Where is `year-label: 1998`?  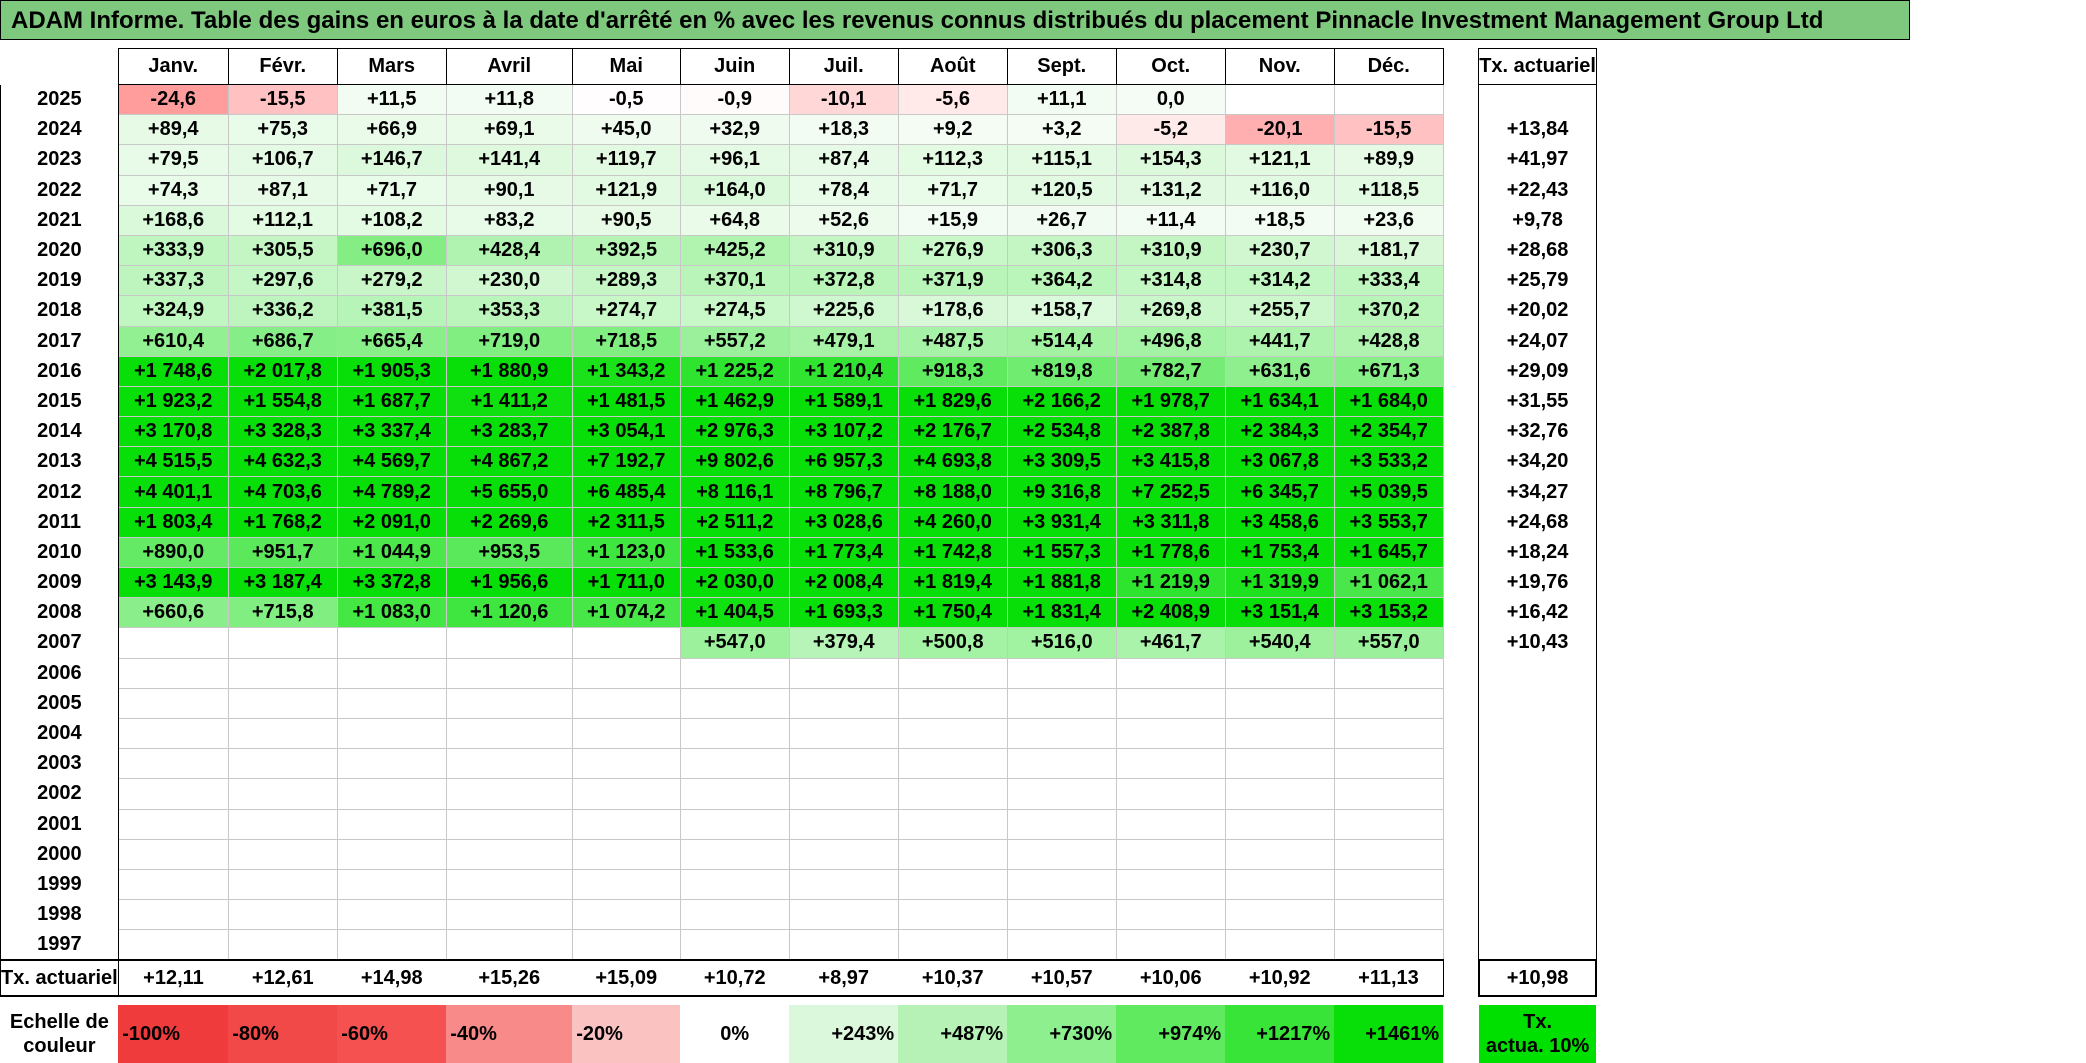
year-label: 1998 is located at coordinates (60, 915).